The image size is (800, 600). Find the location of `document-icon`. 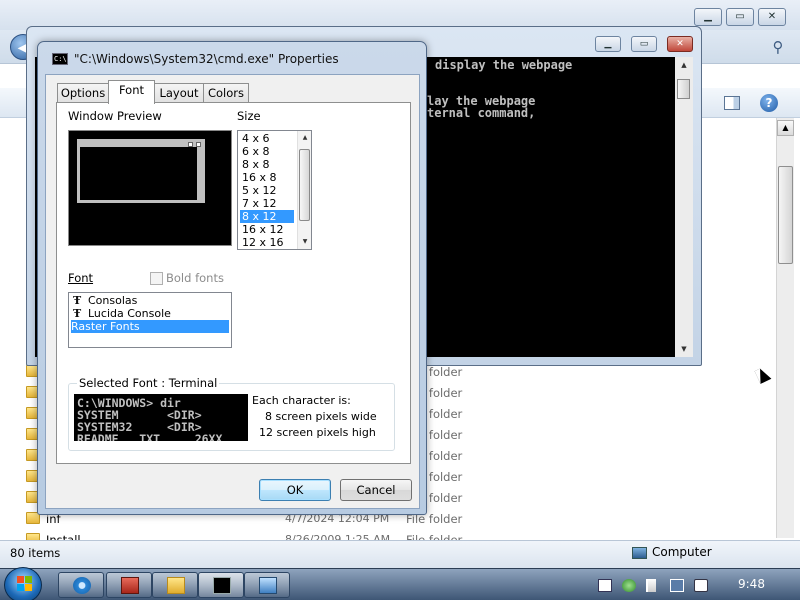

document-icon is located at coordinates (605, 585).